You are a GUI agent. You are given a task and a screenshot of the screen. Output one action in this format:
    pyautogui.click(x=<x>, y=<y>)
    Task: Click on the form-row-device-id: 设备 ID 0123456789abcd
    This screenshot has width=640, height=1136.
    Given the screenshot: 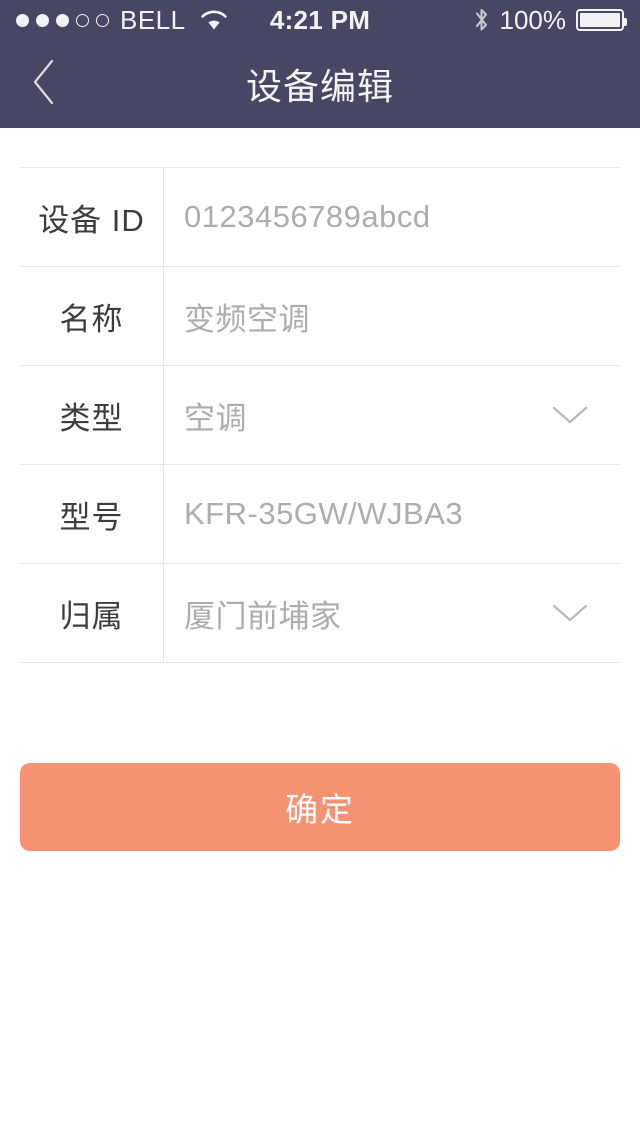 What is the action you would take?
    pyautogui.click(x=320, y=217)
    